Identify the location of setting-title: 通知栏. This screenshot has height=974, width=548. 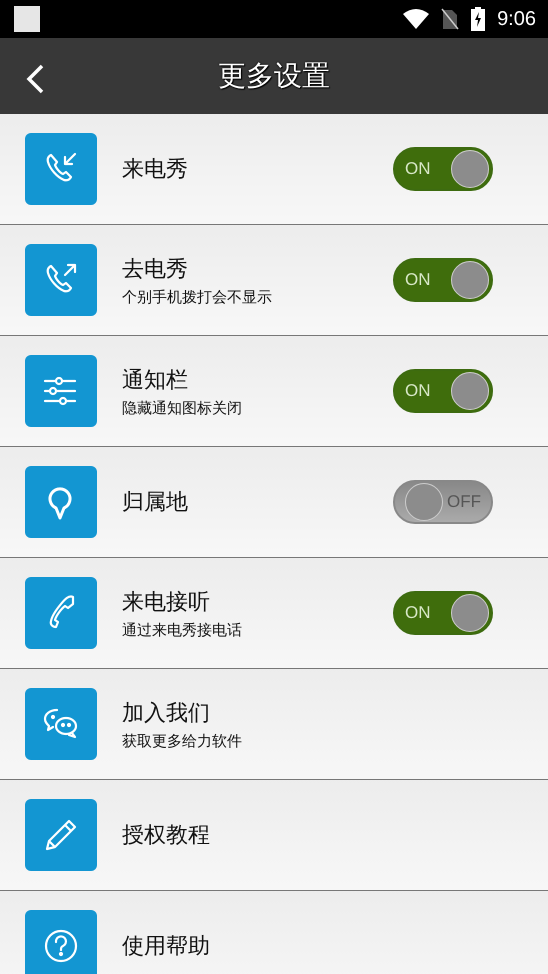
(155, 380).